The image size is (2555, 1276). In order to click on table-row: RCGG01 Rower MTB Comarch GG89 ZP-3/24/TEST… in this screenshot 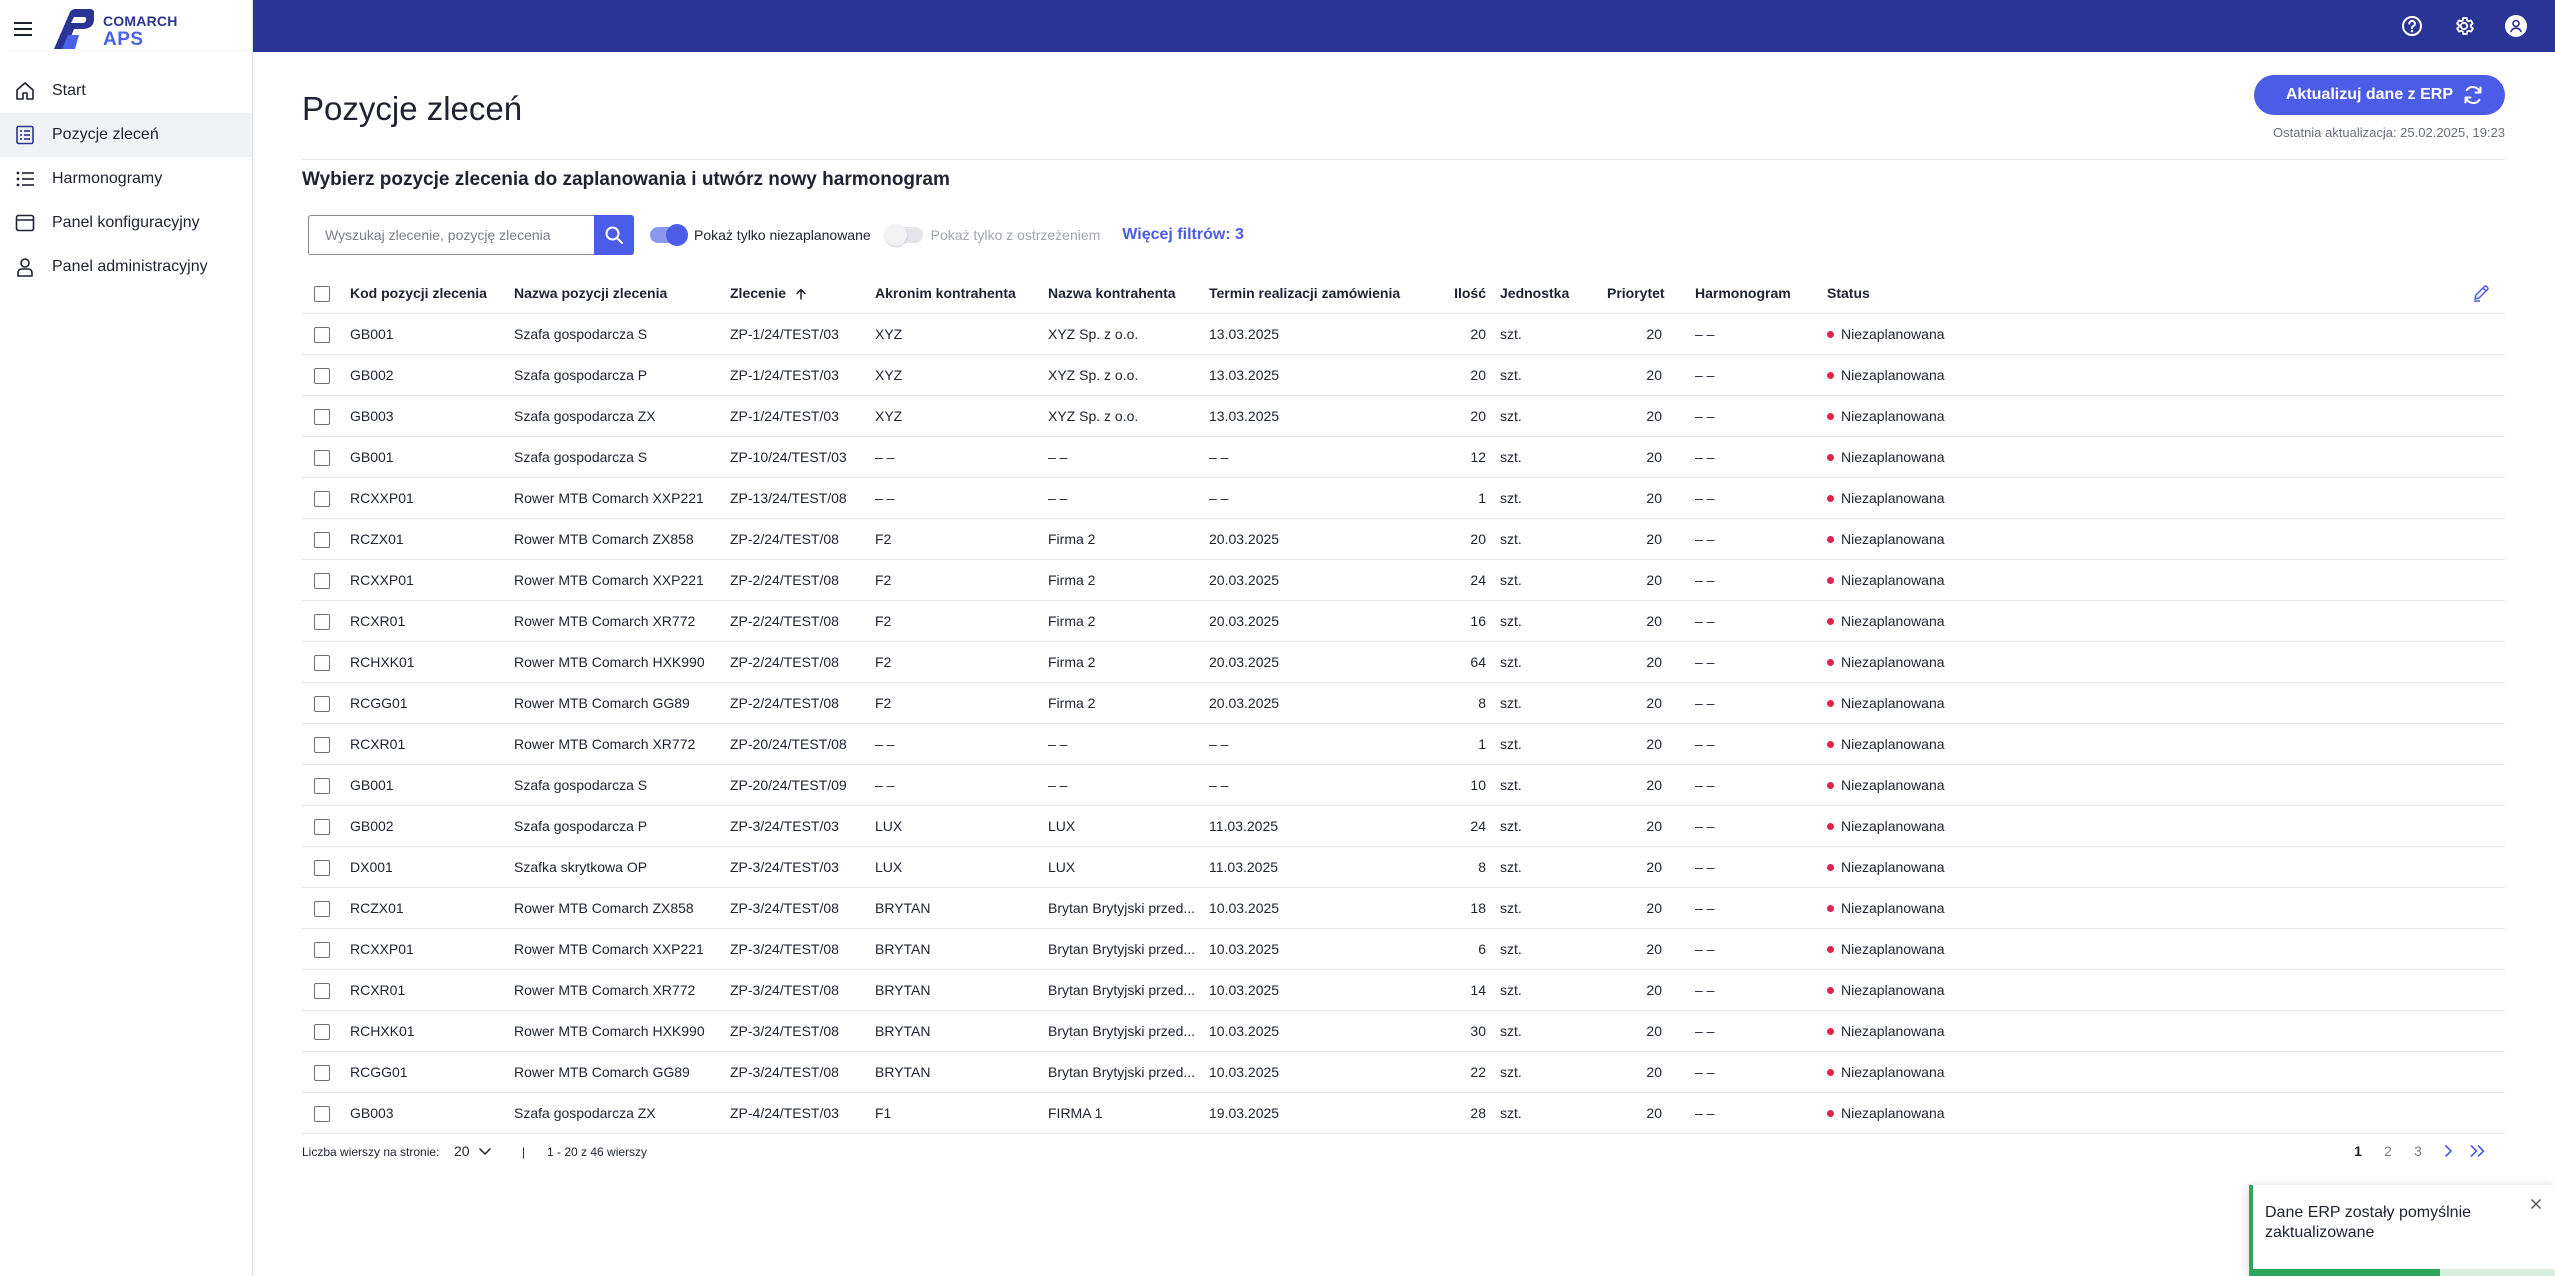, I will do `click(1403, 1072)`.